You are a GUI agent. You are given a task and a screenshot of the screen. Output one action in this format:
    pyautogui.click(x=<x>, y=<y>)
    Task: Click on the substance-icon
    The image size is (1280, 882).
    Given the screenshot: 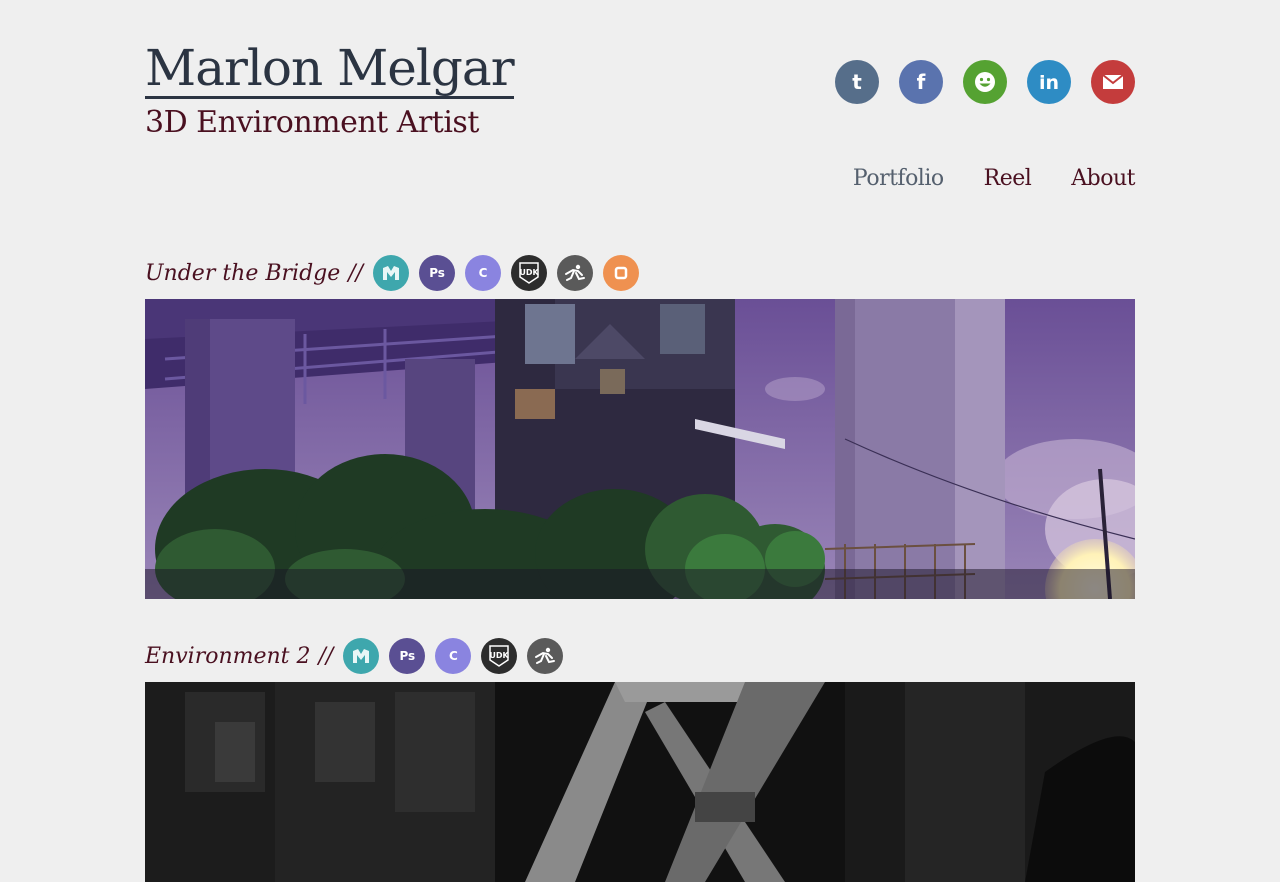 What is the action you would take?
    pyautogui.click(x=621, y=273)
    